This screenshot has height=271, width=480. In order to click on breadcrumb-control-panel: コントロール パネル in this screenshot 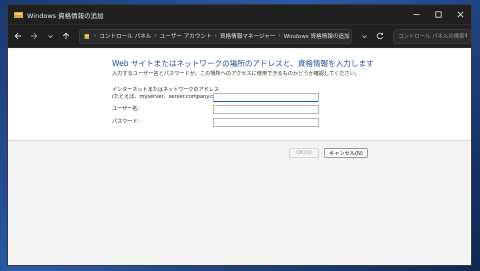, I will do `click(125, 36)`.